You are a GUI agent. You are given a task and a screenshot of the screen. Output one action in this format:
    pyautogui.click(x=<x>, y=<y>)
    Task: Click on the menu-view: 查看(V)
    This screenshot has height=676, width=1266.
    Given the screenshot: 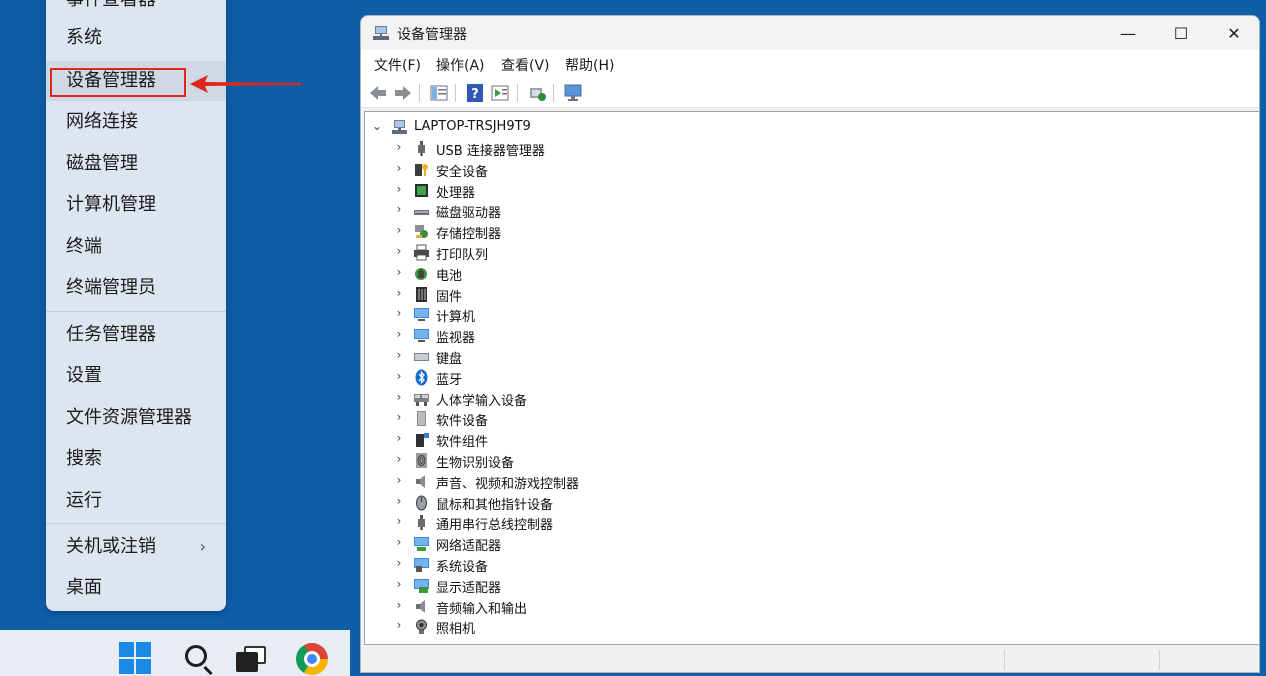 What is the action you would take?
    pyautogui.click(x=525, y=65)
    